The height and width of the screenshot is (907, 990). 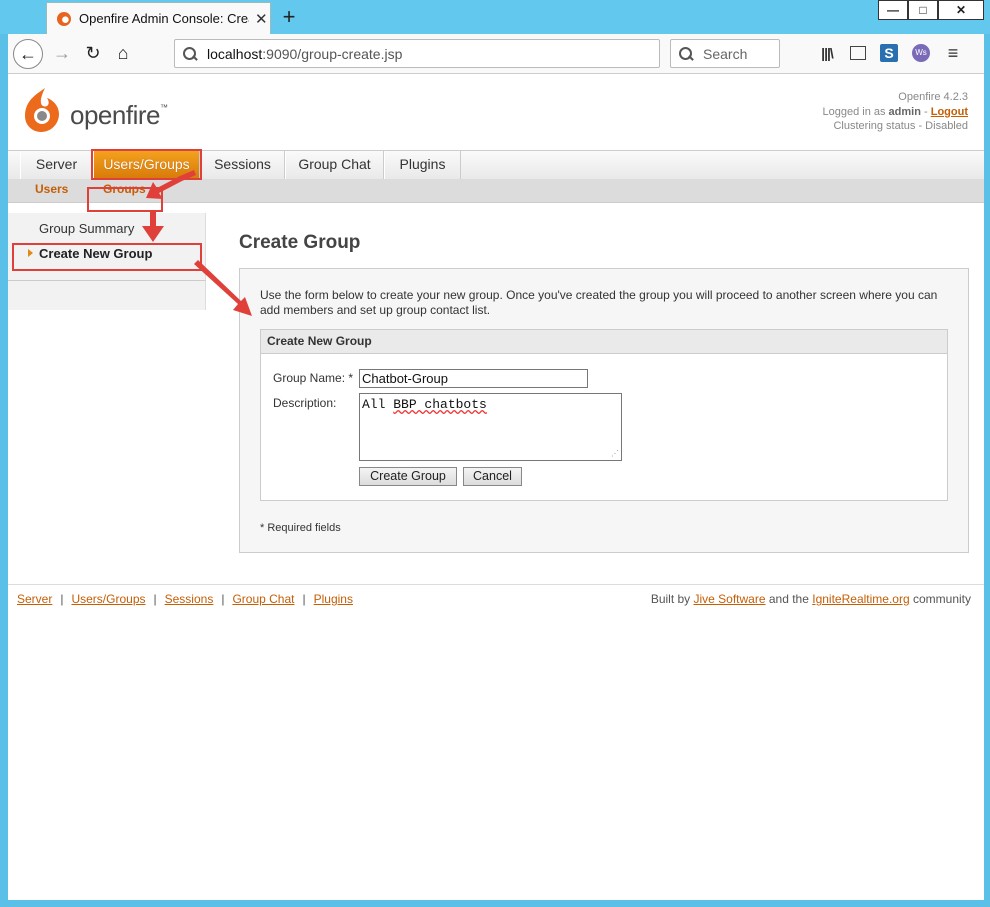 What do you see at coordinates (305, 403) in the screenshot?
I see `description-label: Description:` at bounding box center [305, 403].